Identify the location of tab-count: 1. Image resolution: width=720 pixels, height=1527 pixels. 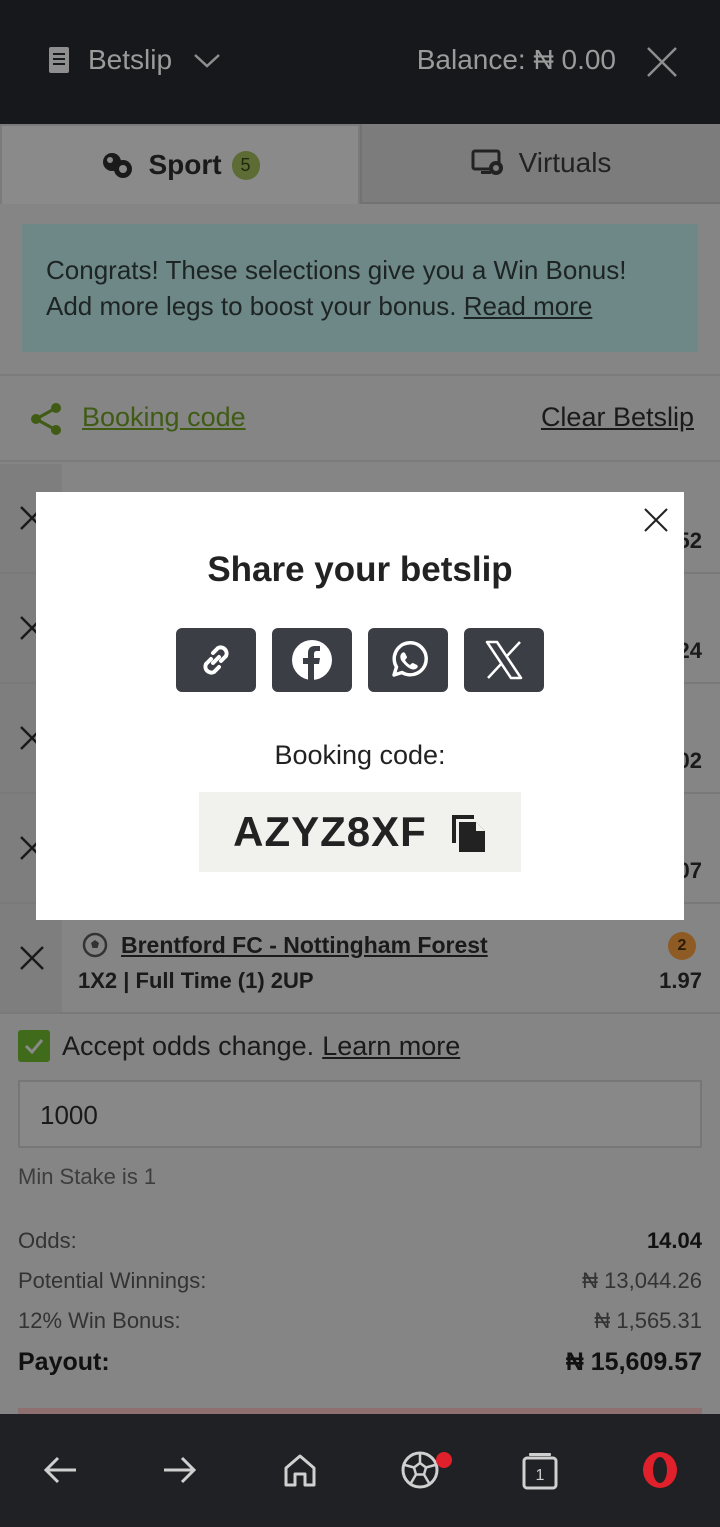
(540, 1475).